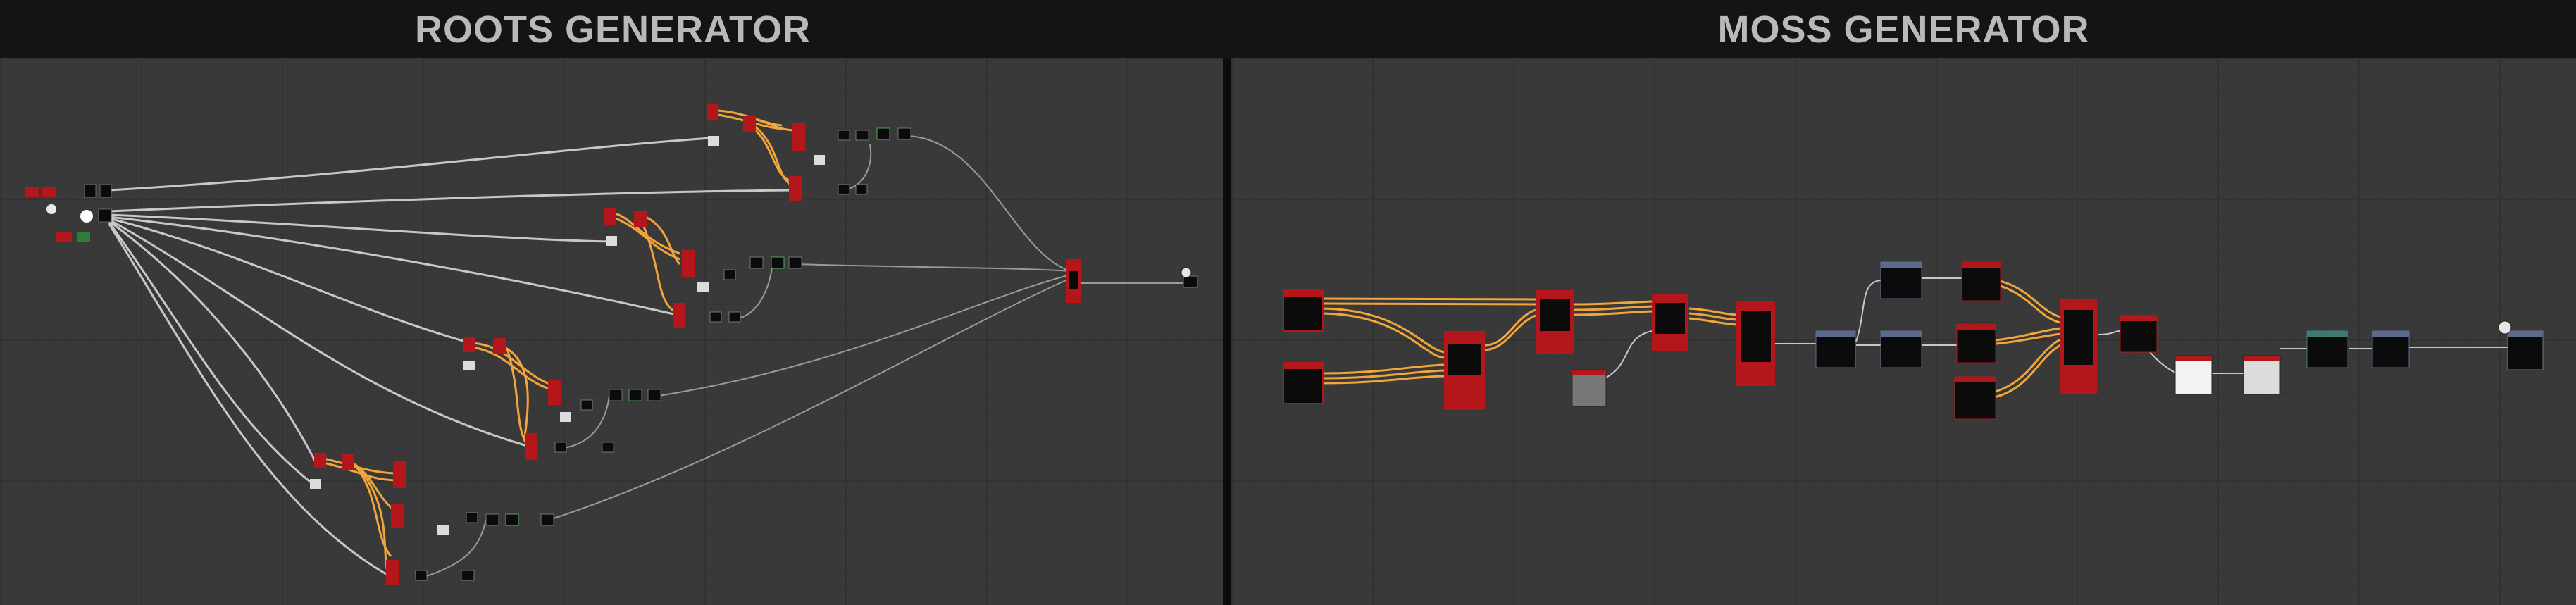  What do you see at coordinates (1901, 265) in the screenshot?
I see `moss-node-e-header` at bounding box center [1901, 265].